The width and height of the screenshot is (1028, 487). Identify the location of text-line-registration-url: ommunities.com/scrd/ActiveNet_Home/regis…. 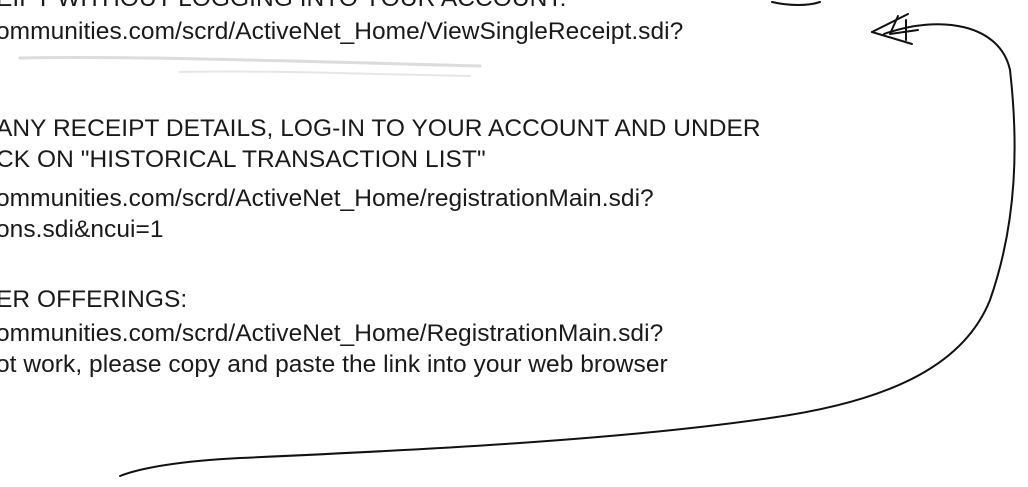
(327, 198).